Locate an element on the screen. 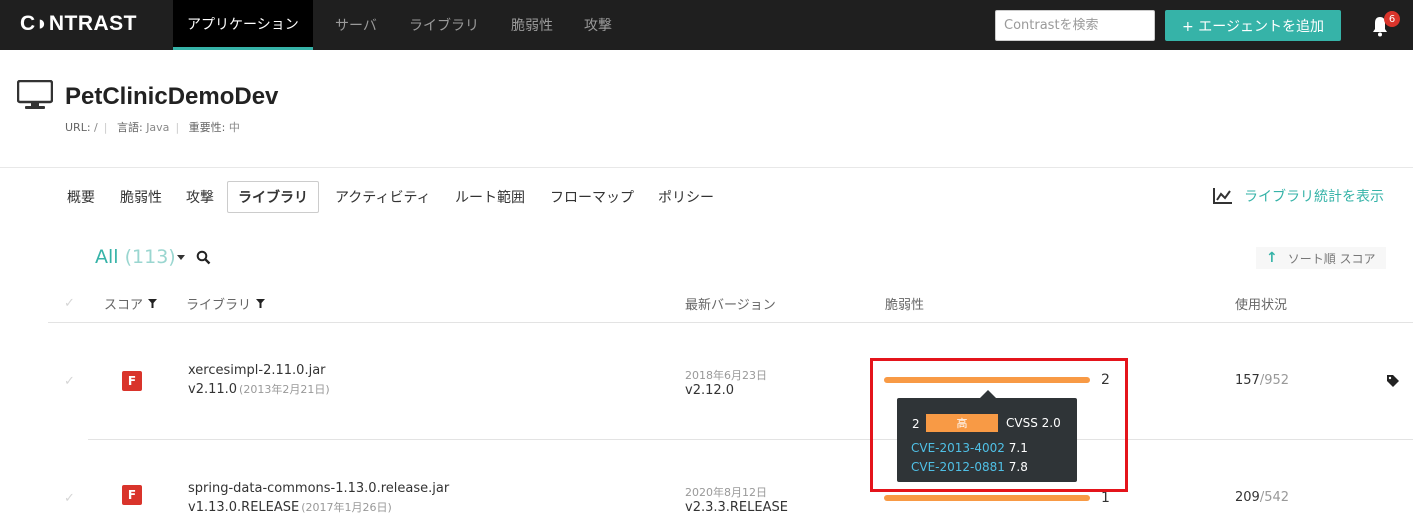  nav-applications: アプリケーション is located at coordinates (243, 25).